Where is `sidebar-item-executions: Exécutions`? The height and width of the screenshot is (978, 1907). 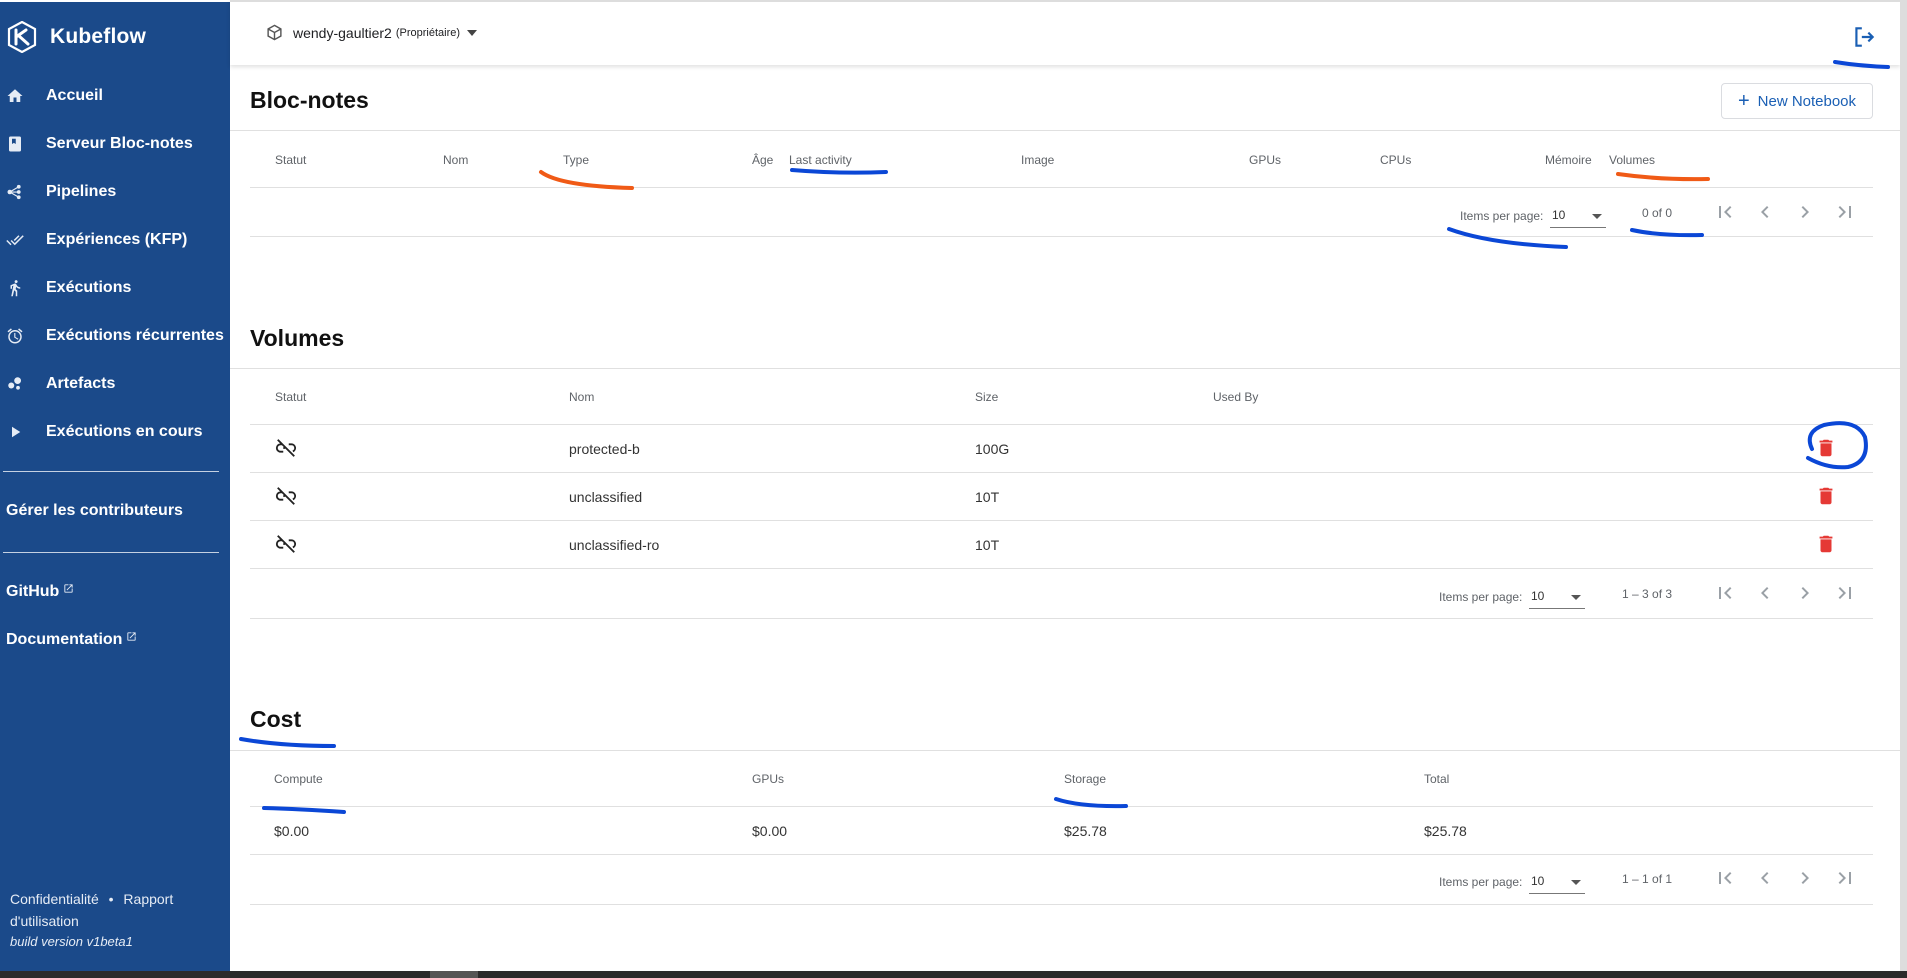
sidebar-item-executions: Exécutions is located at coordinates (115, 288).